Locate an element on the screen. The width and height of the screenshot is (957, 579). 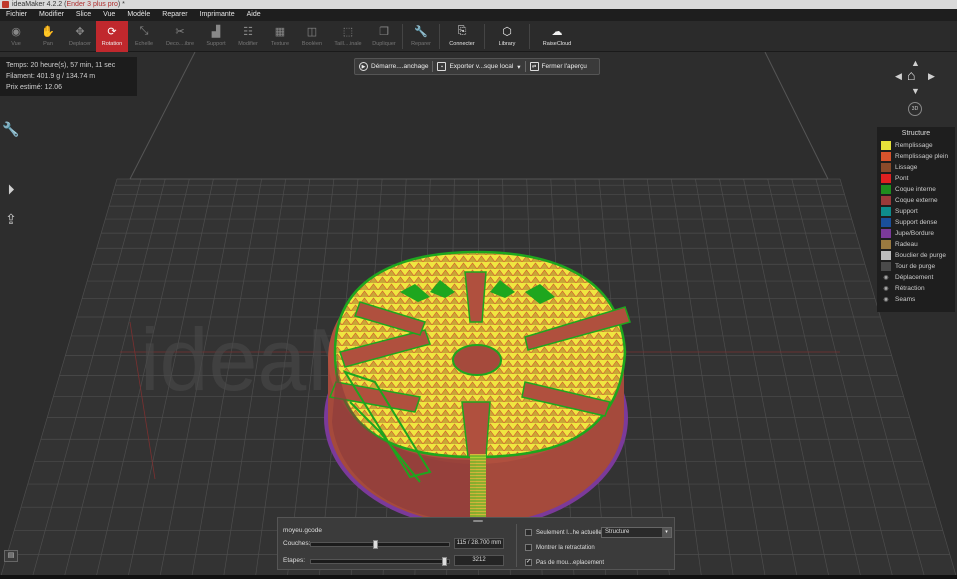
tool-rotation: ⟳ Rotation is located at coordinates (112, 36).